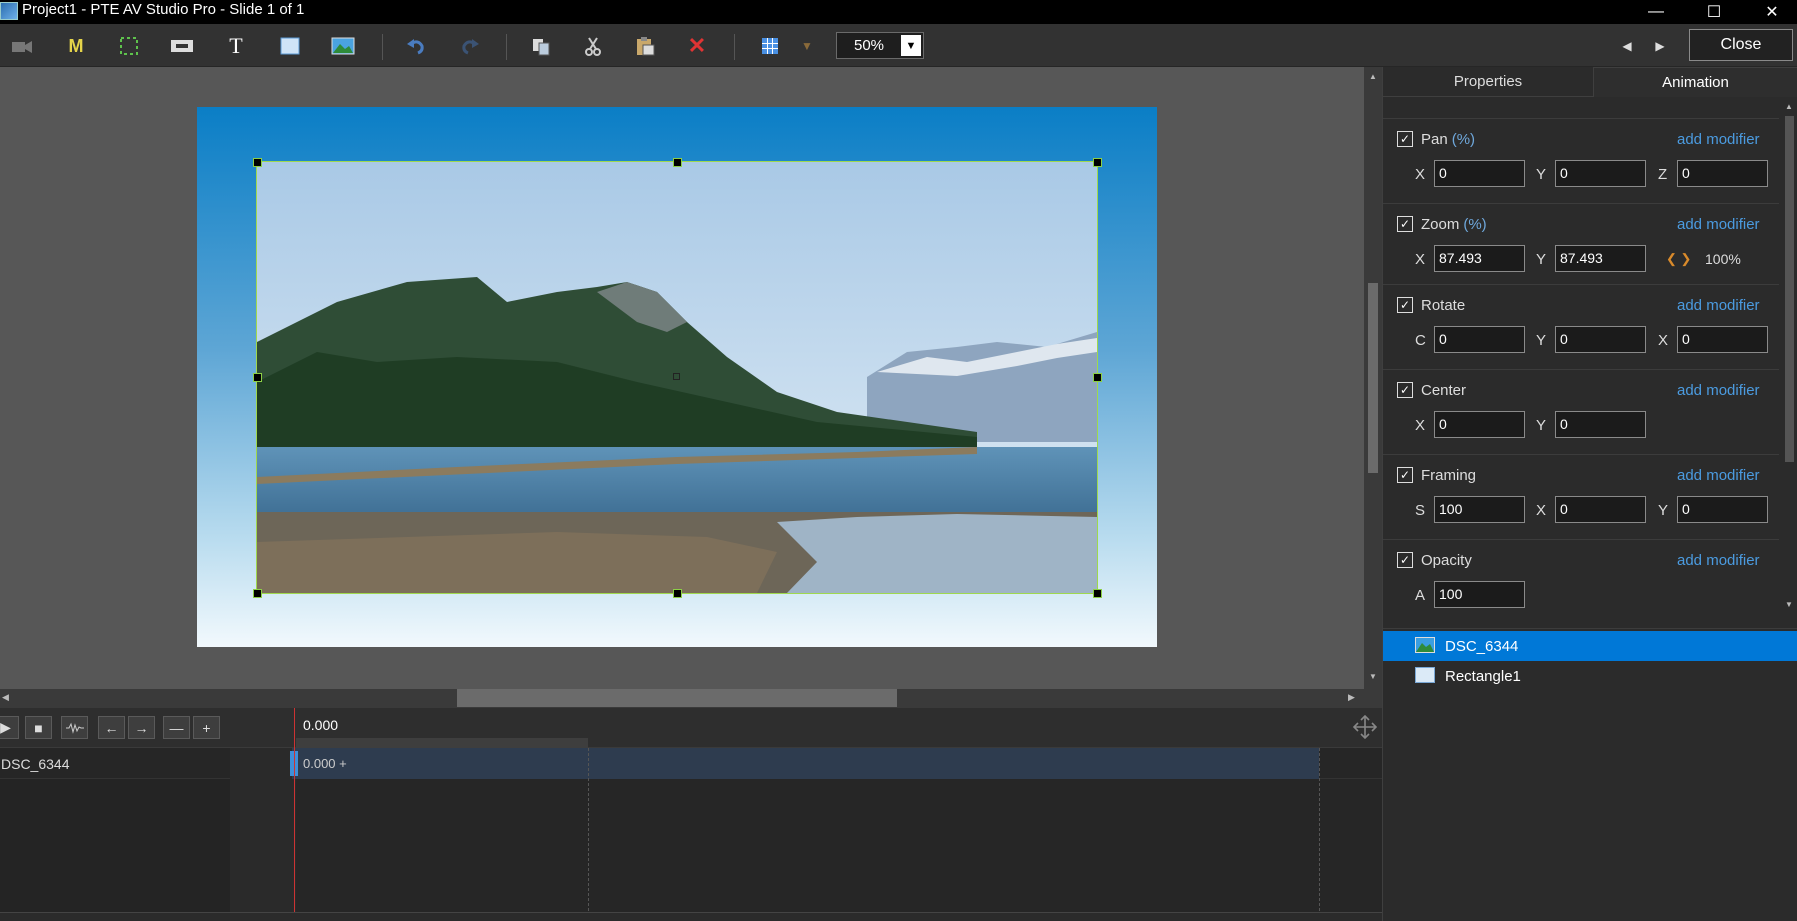  I want to click on opacity-add-modifier-link: add modifier, so click(1718, 560).